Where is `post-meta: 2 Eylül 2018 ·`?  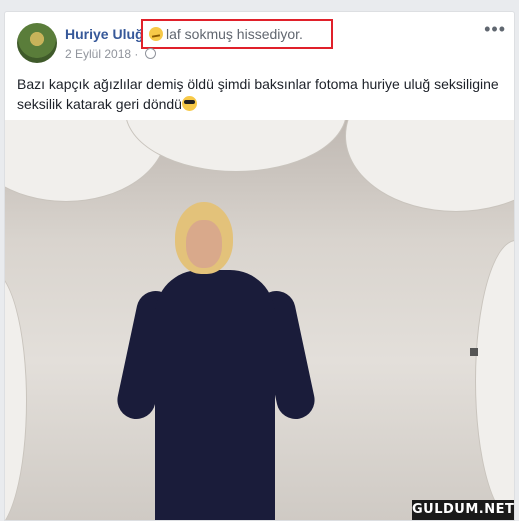 post-meta: 2 Eylül 2018 · is located at coordinates (110, 54).